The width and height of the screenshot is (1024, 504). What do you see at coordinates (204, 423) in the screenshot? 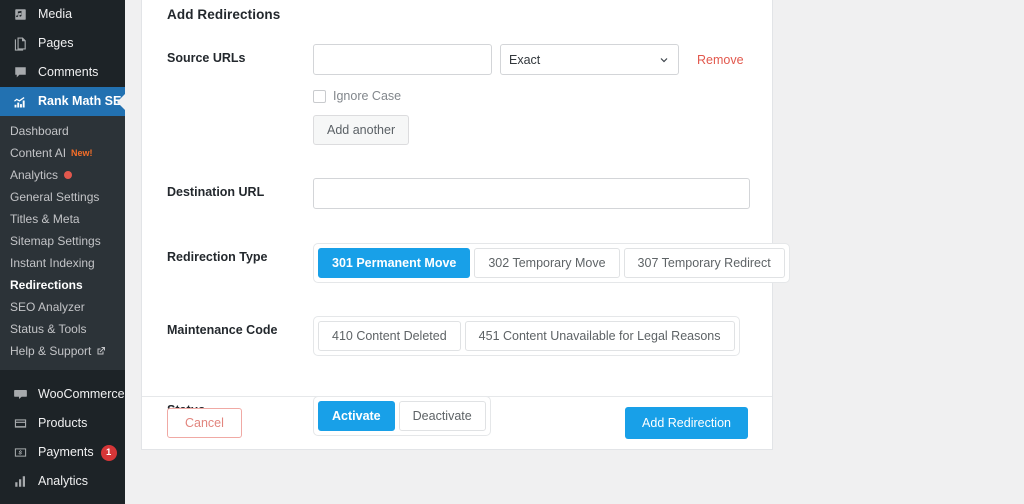
I see `cancel-button: Cancel` at bounding box center [204, 423].